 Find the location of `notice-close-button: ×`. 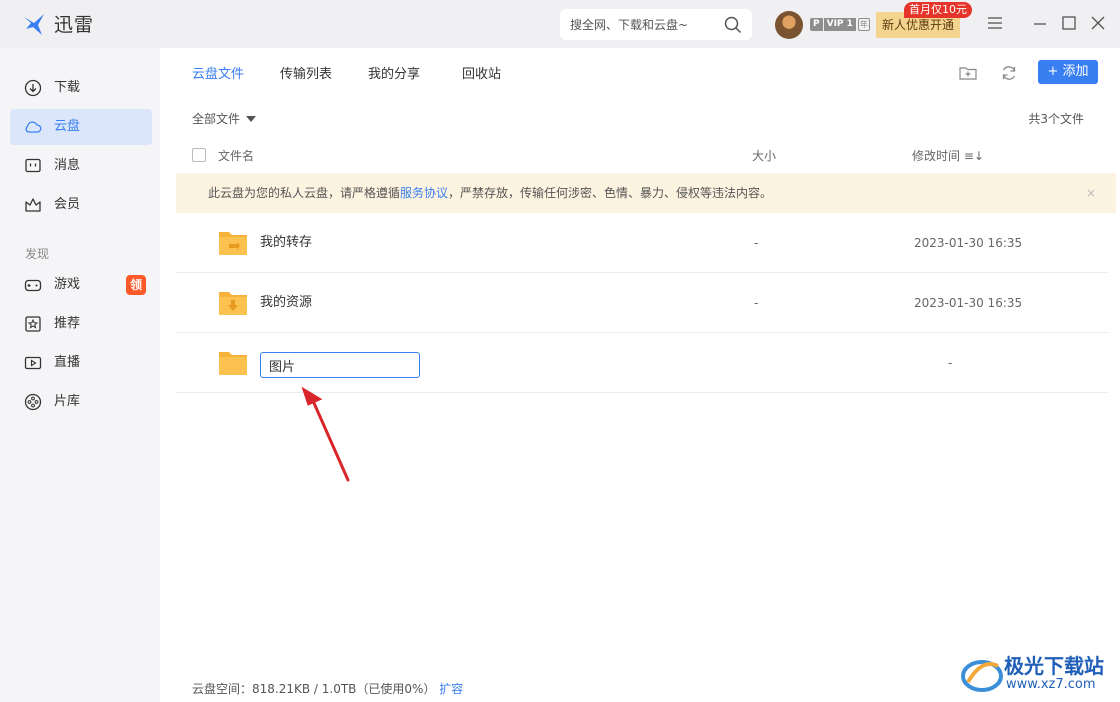

notice-close-button: × is located at coordinates (1091, 193).